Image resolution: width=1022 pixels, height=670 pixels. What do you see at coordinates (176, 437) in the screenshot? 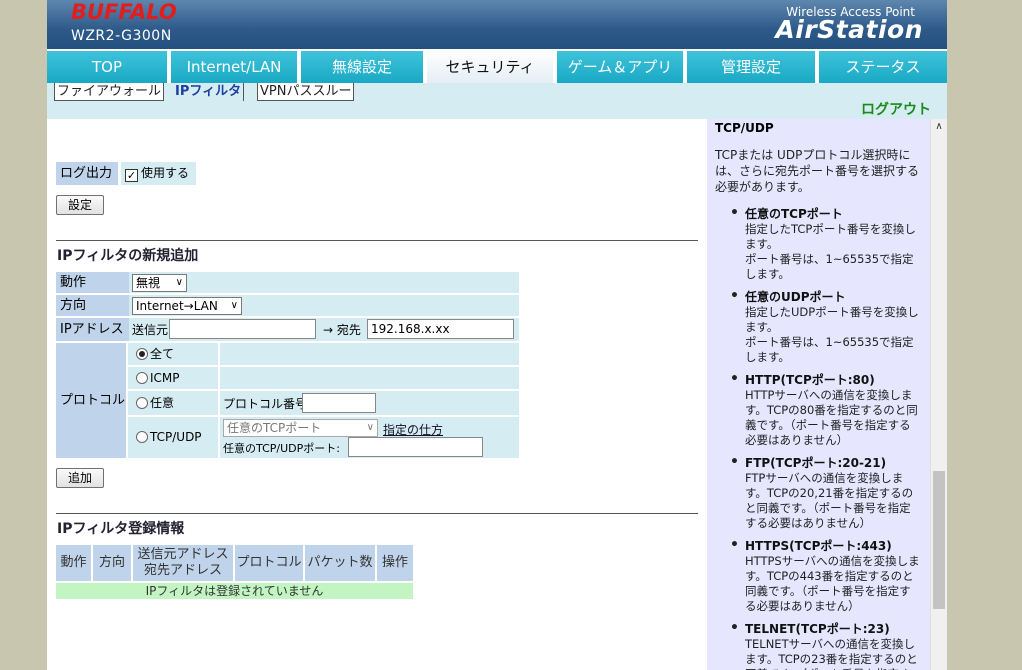
I see `protocol-tcpudp-label: TCP/UDP` at bounding box center [176, 437].